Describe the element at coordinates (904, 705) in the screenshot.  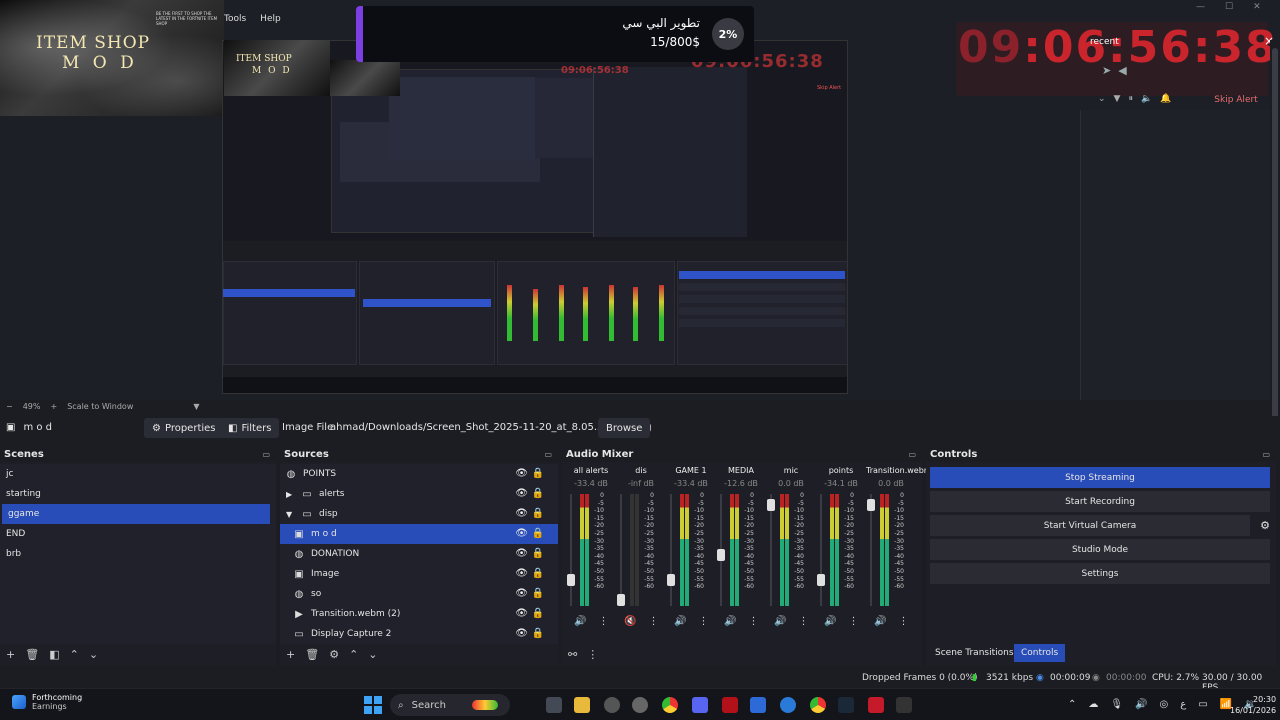
I see `terminal-icon` at that location.